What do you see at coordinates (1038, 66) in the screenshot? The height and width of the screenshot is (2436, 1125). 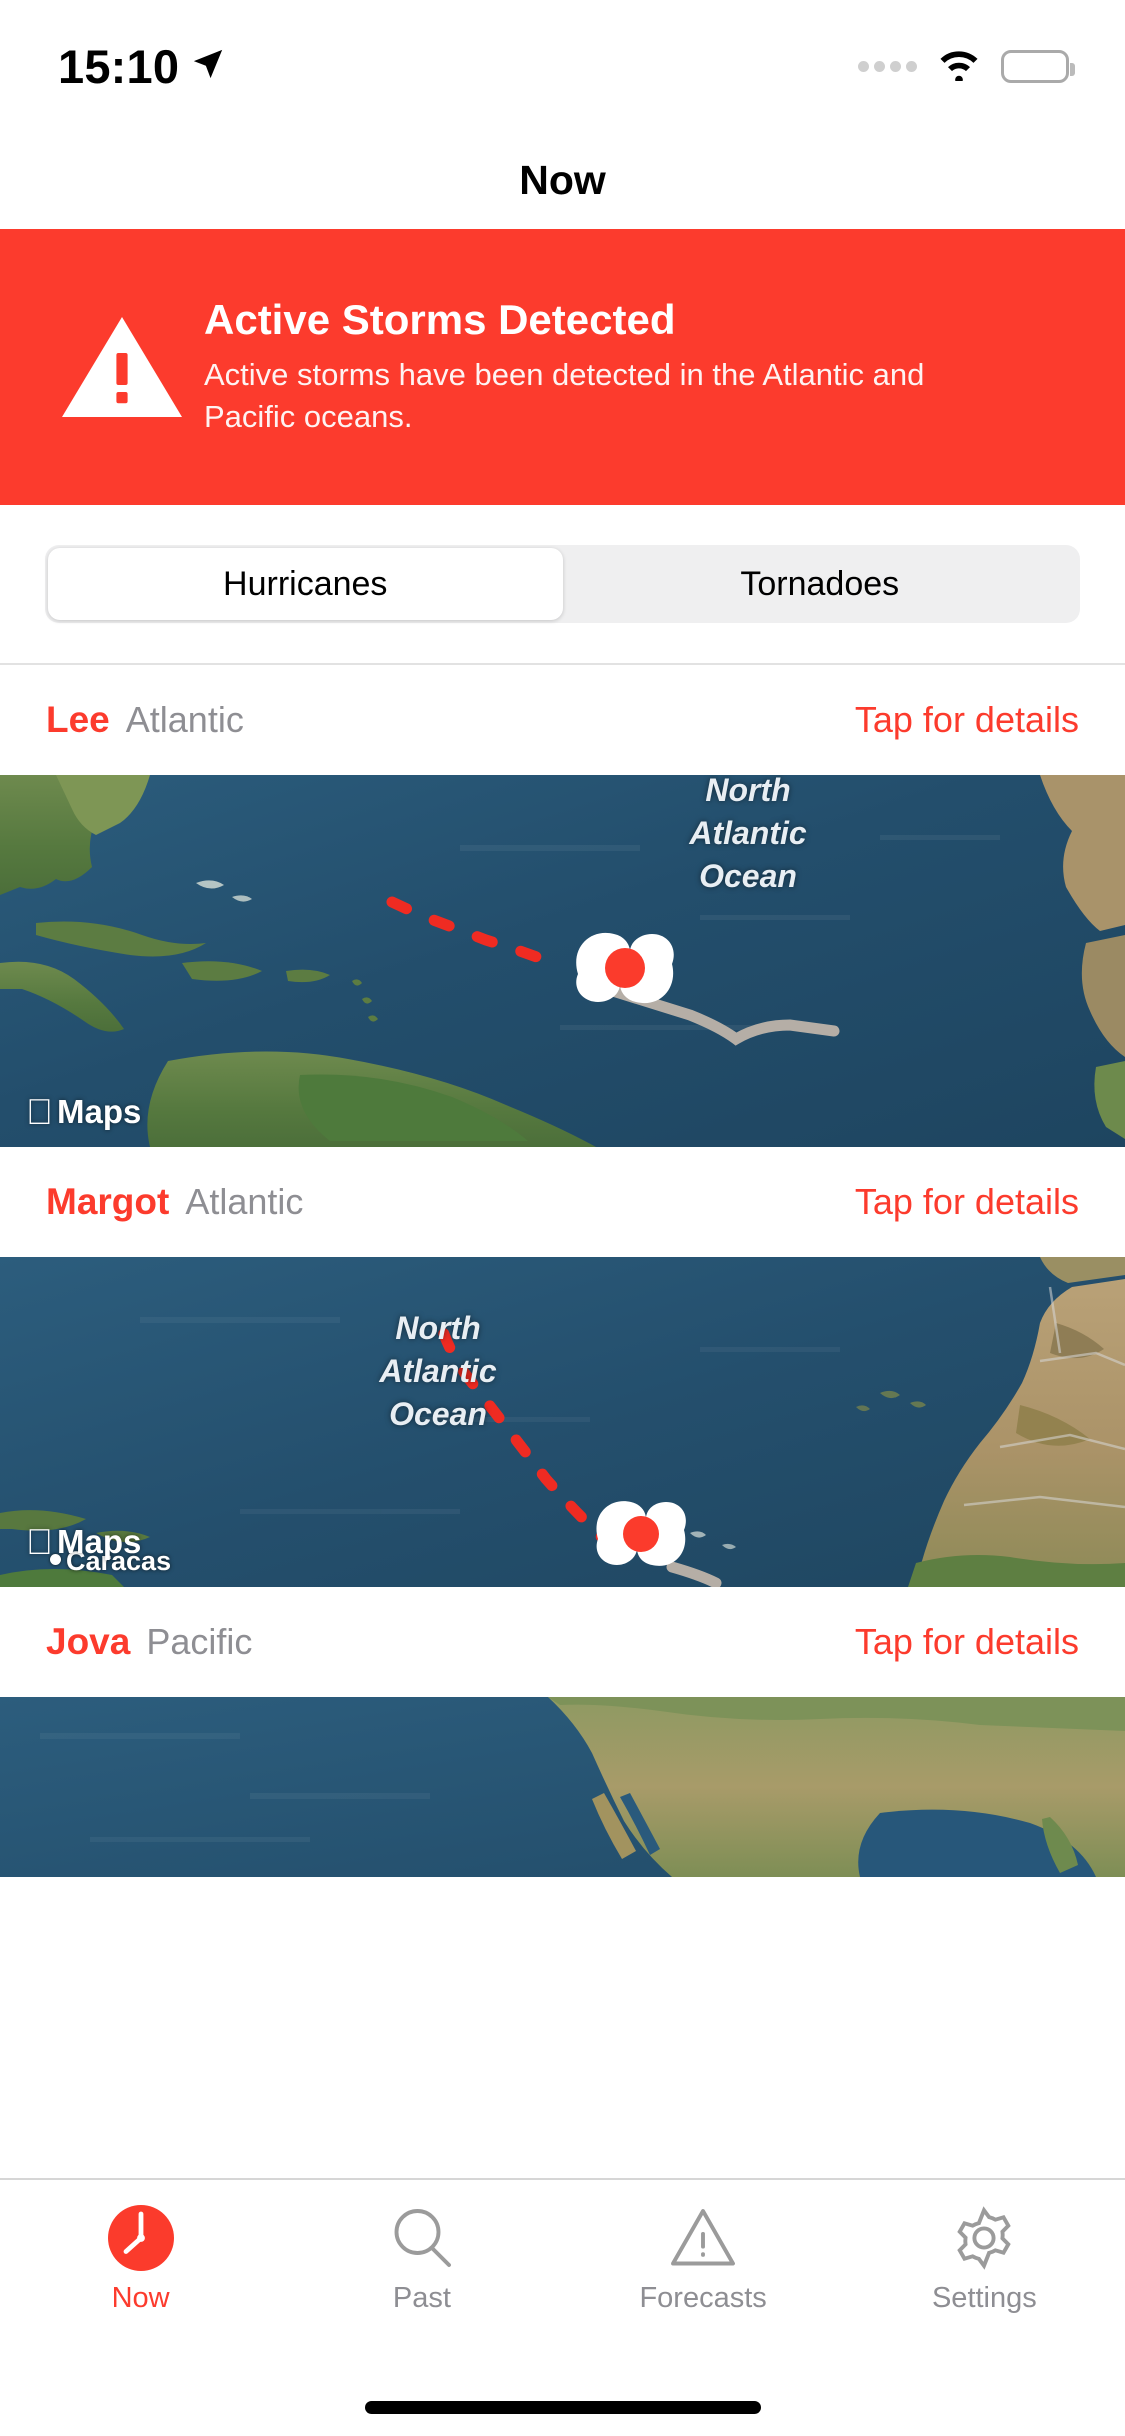 I see `battery-full-icon` at bounding box center [1038, 66].